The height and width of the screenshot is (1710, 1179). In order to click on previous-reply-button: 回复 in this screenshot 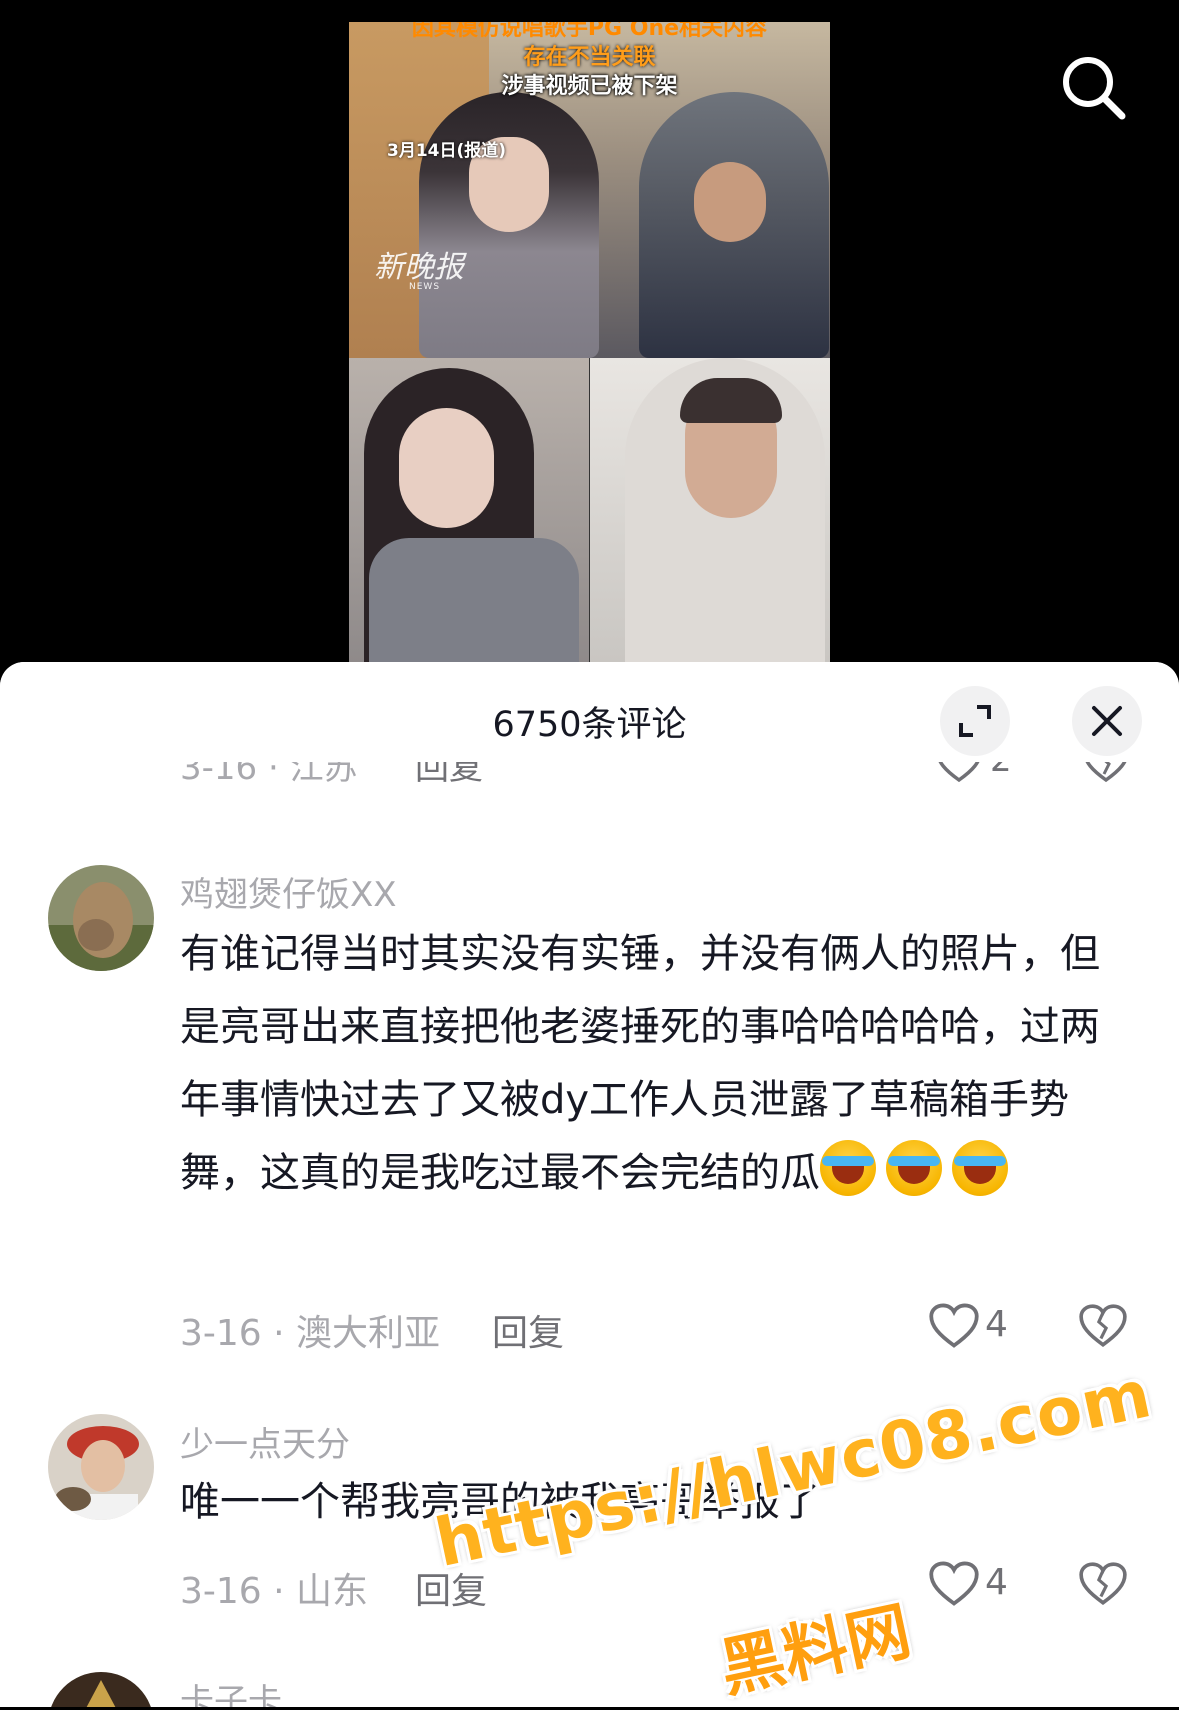, I will do `click(449, 775)`.